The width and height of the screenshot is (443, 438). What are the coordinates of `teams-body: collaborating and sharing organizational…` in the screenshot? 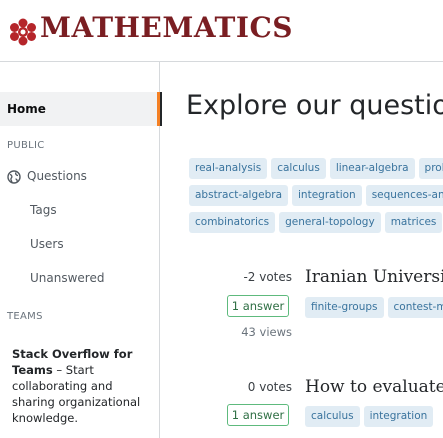 It's located at (76, 402).